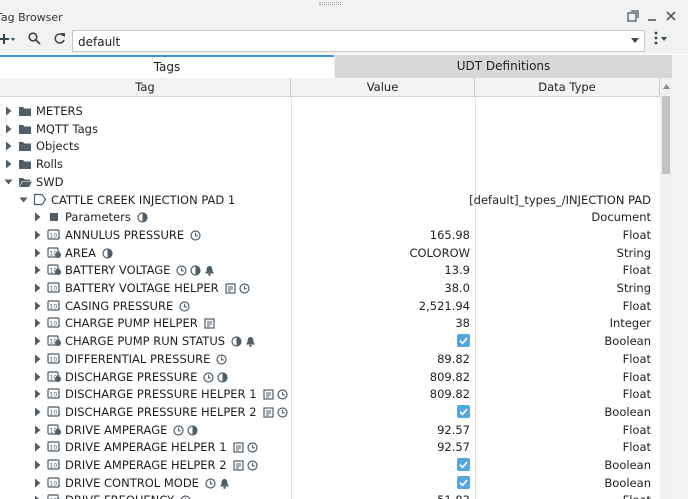 Image resolution: width=688 pixels, height=499 pixels. Describe the element at coordinates (330, 129) in the screenshot. I see `tag-tree-row: MQTT Tags` at that location.